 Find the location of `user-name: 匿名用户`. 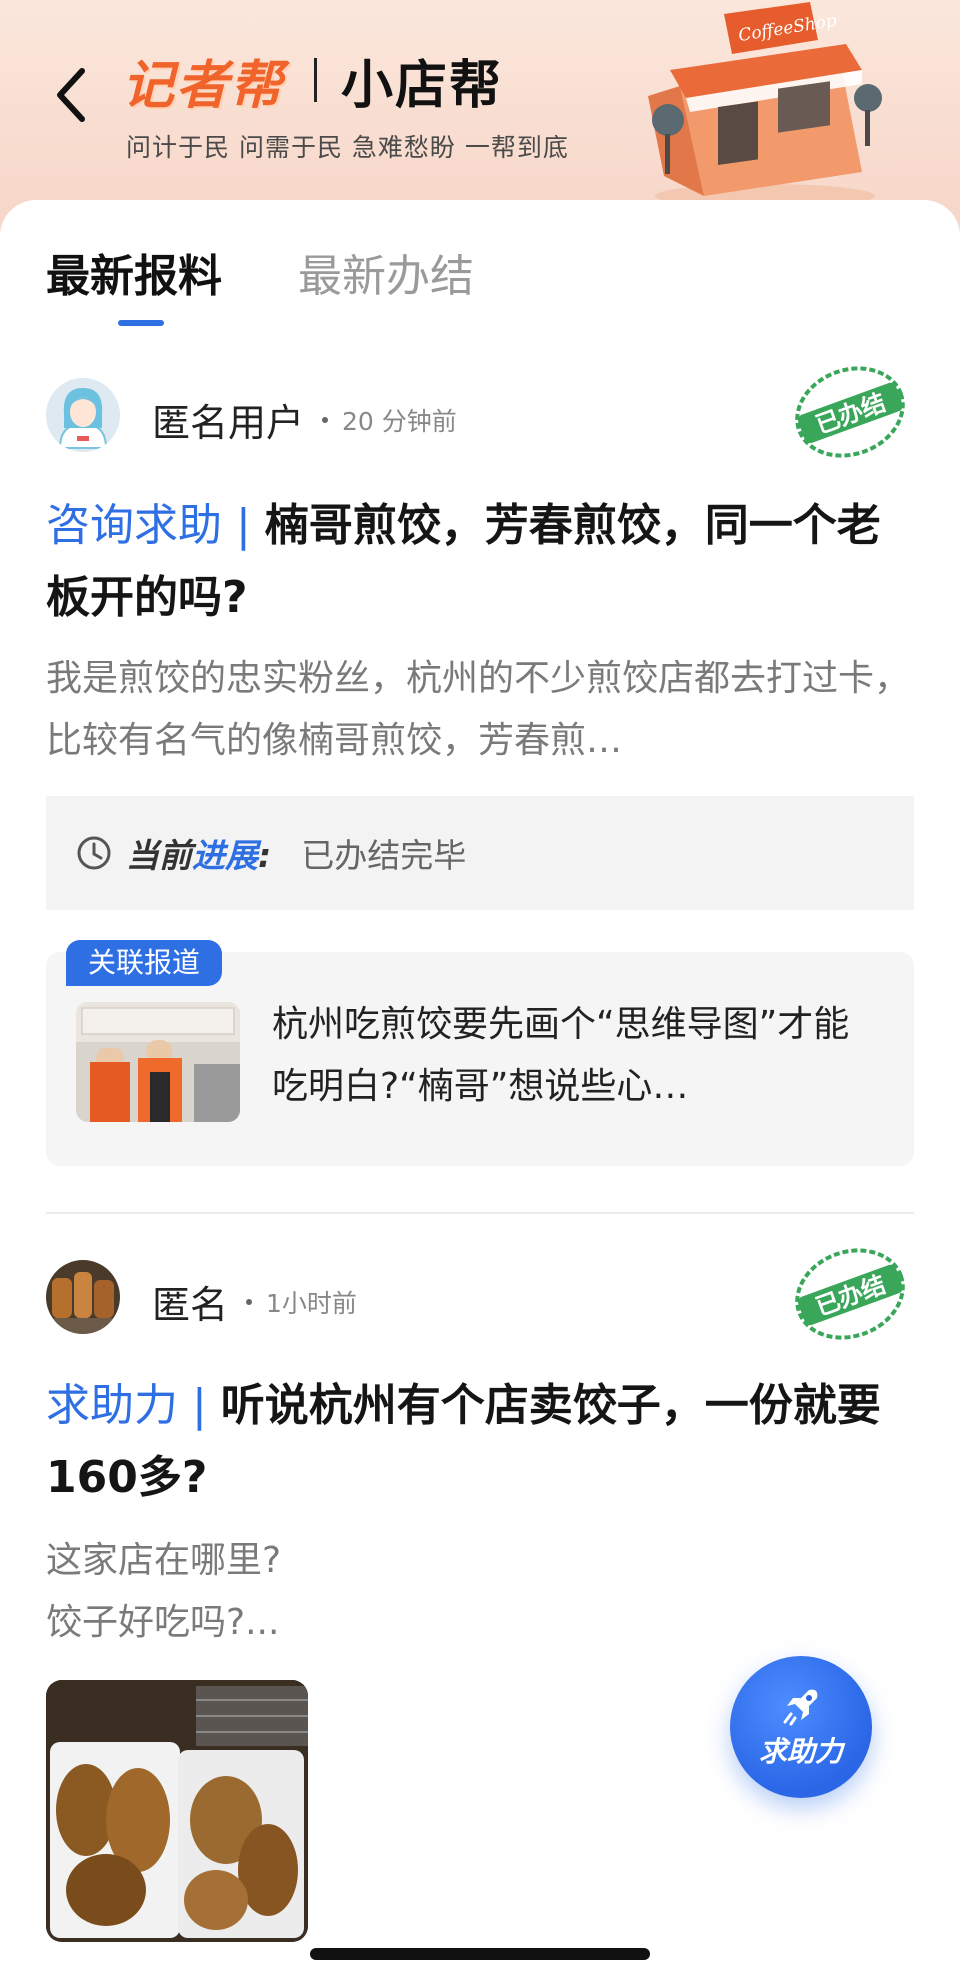

user-name: 匿名用户 is located at coordinates (228, 423).